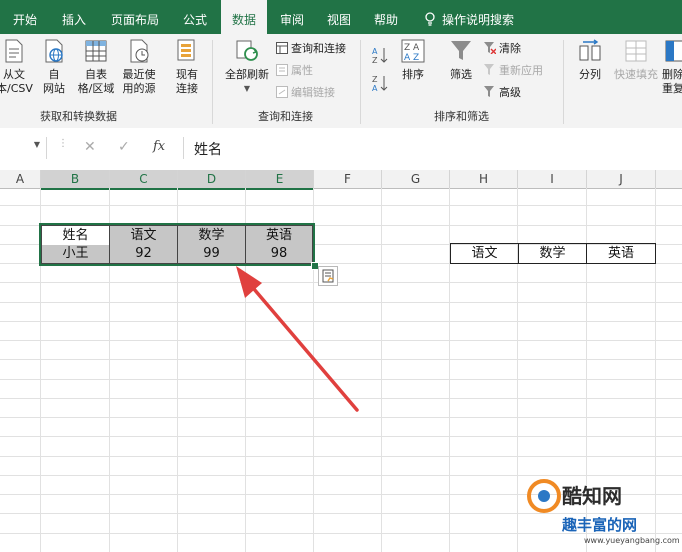 The width and height of the screenshot is (682, 552). What do you see at coordinates (285, 116) in the screenshot?
I see `group-label-queries: 查询和连接` at bounding box center [285, 116].